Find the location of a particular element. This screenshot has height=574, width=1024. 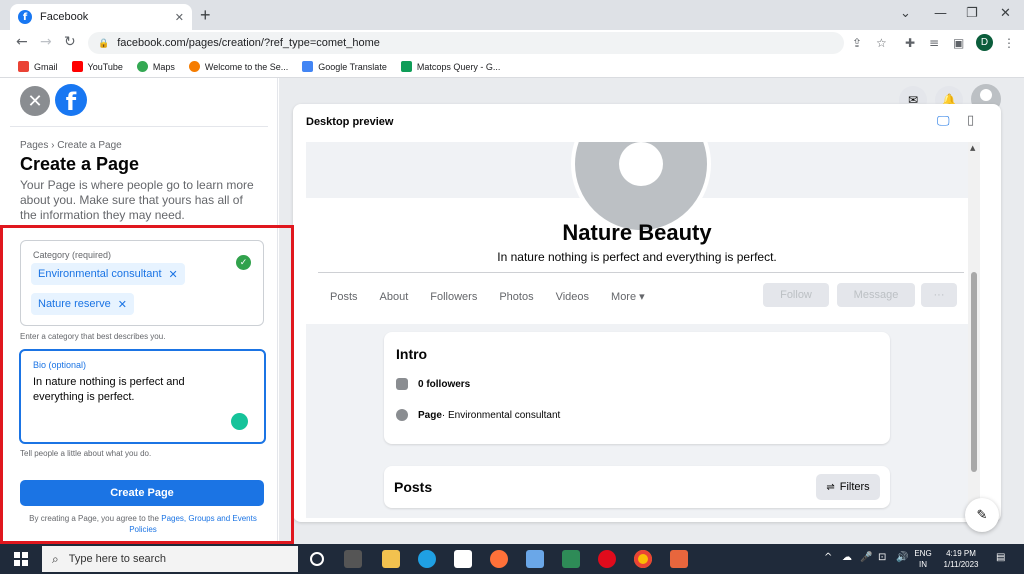

preview-scrollbar: ▲ ▼ is located at coordinates (974, 330).